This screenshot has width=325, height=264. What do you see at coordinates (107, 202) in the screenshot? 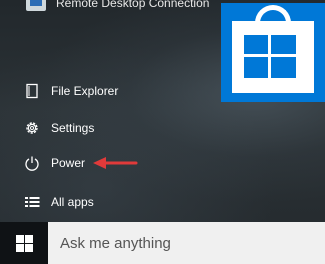
I see `menu-item-all-apps: All apps` at bounding box center [107, 202].